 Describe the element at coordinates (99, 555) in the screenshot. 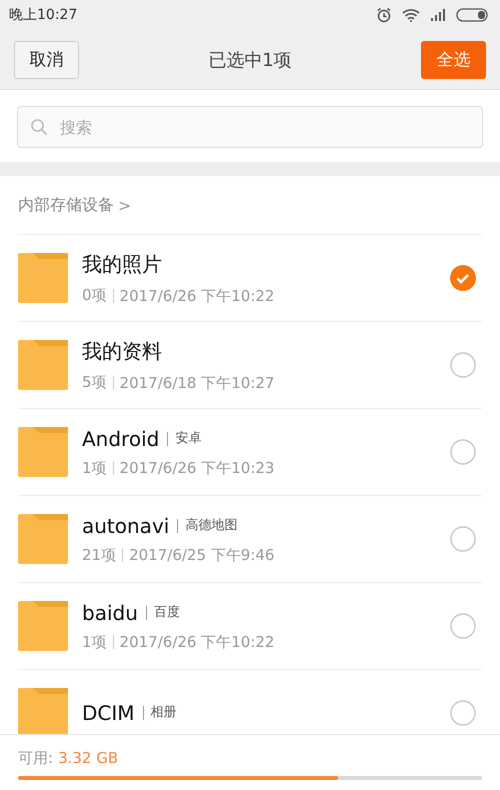

I see `item-count: 21项` at that location.